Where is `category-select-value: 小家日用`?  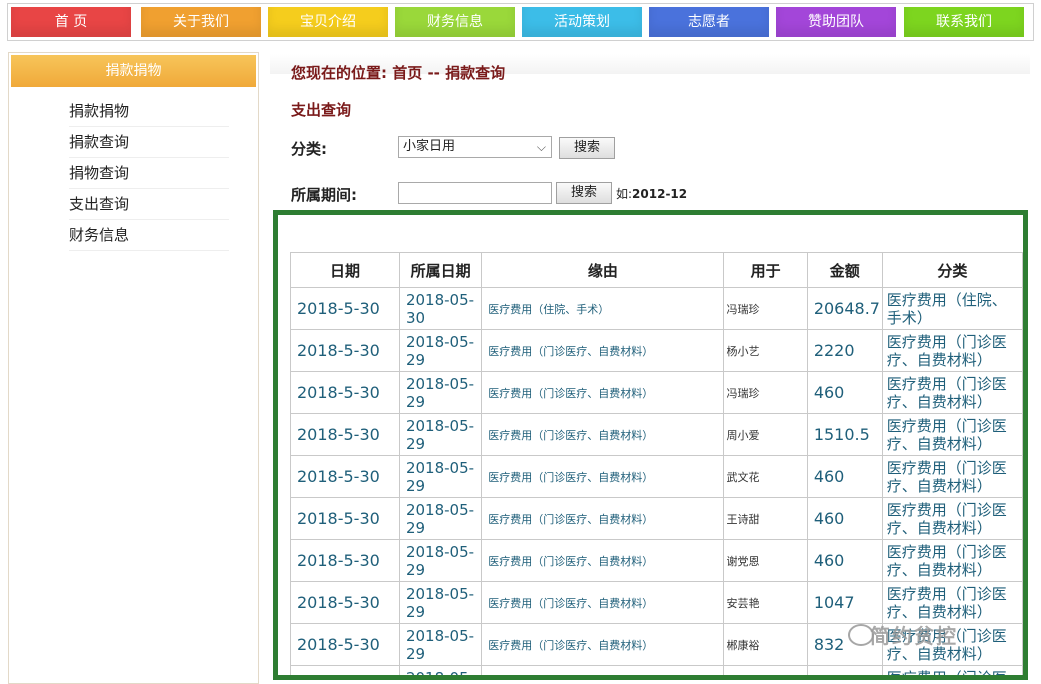 category-select-value: 小家日用 is located at coordinates (429, 146).